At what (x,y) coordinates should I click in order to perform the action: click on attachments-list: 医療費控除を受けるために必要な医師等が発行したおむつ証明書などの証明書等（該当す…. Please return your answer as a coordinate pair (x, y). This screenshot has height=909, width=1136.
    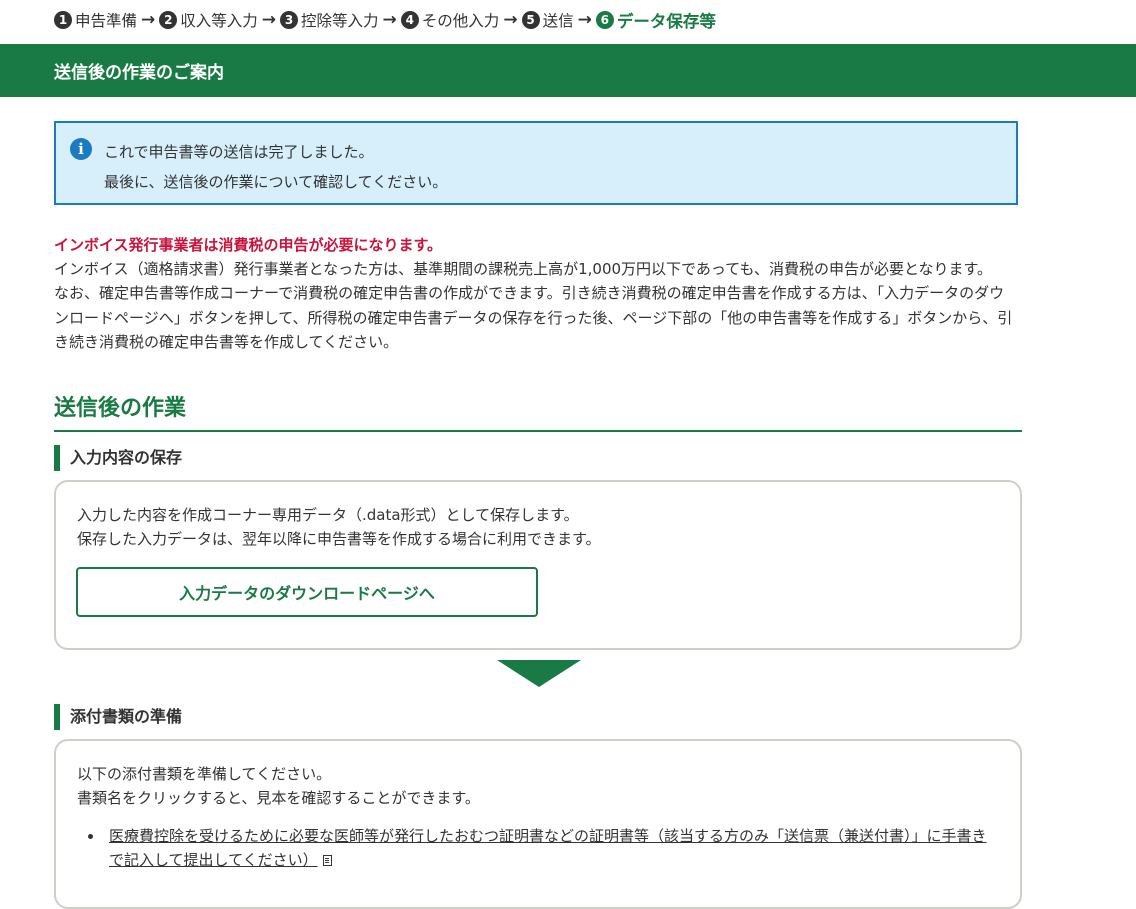
    Looking at the image, I should click on (537, 848).